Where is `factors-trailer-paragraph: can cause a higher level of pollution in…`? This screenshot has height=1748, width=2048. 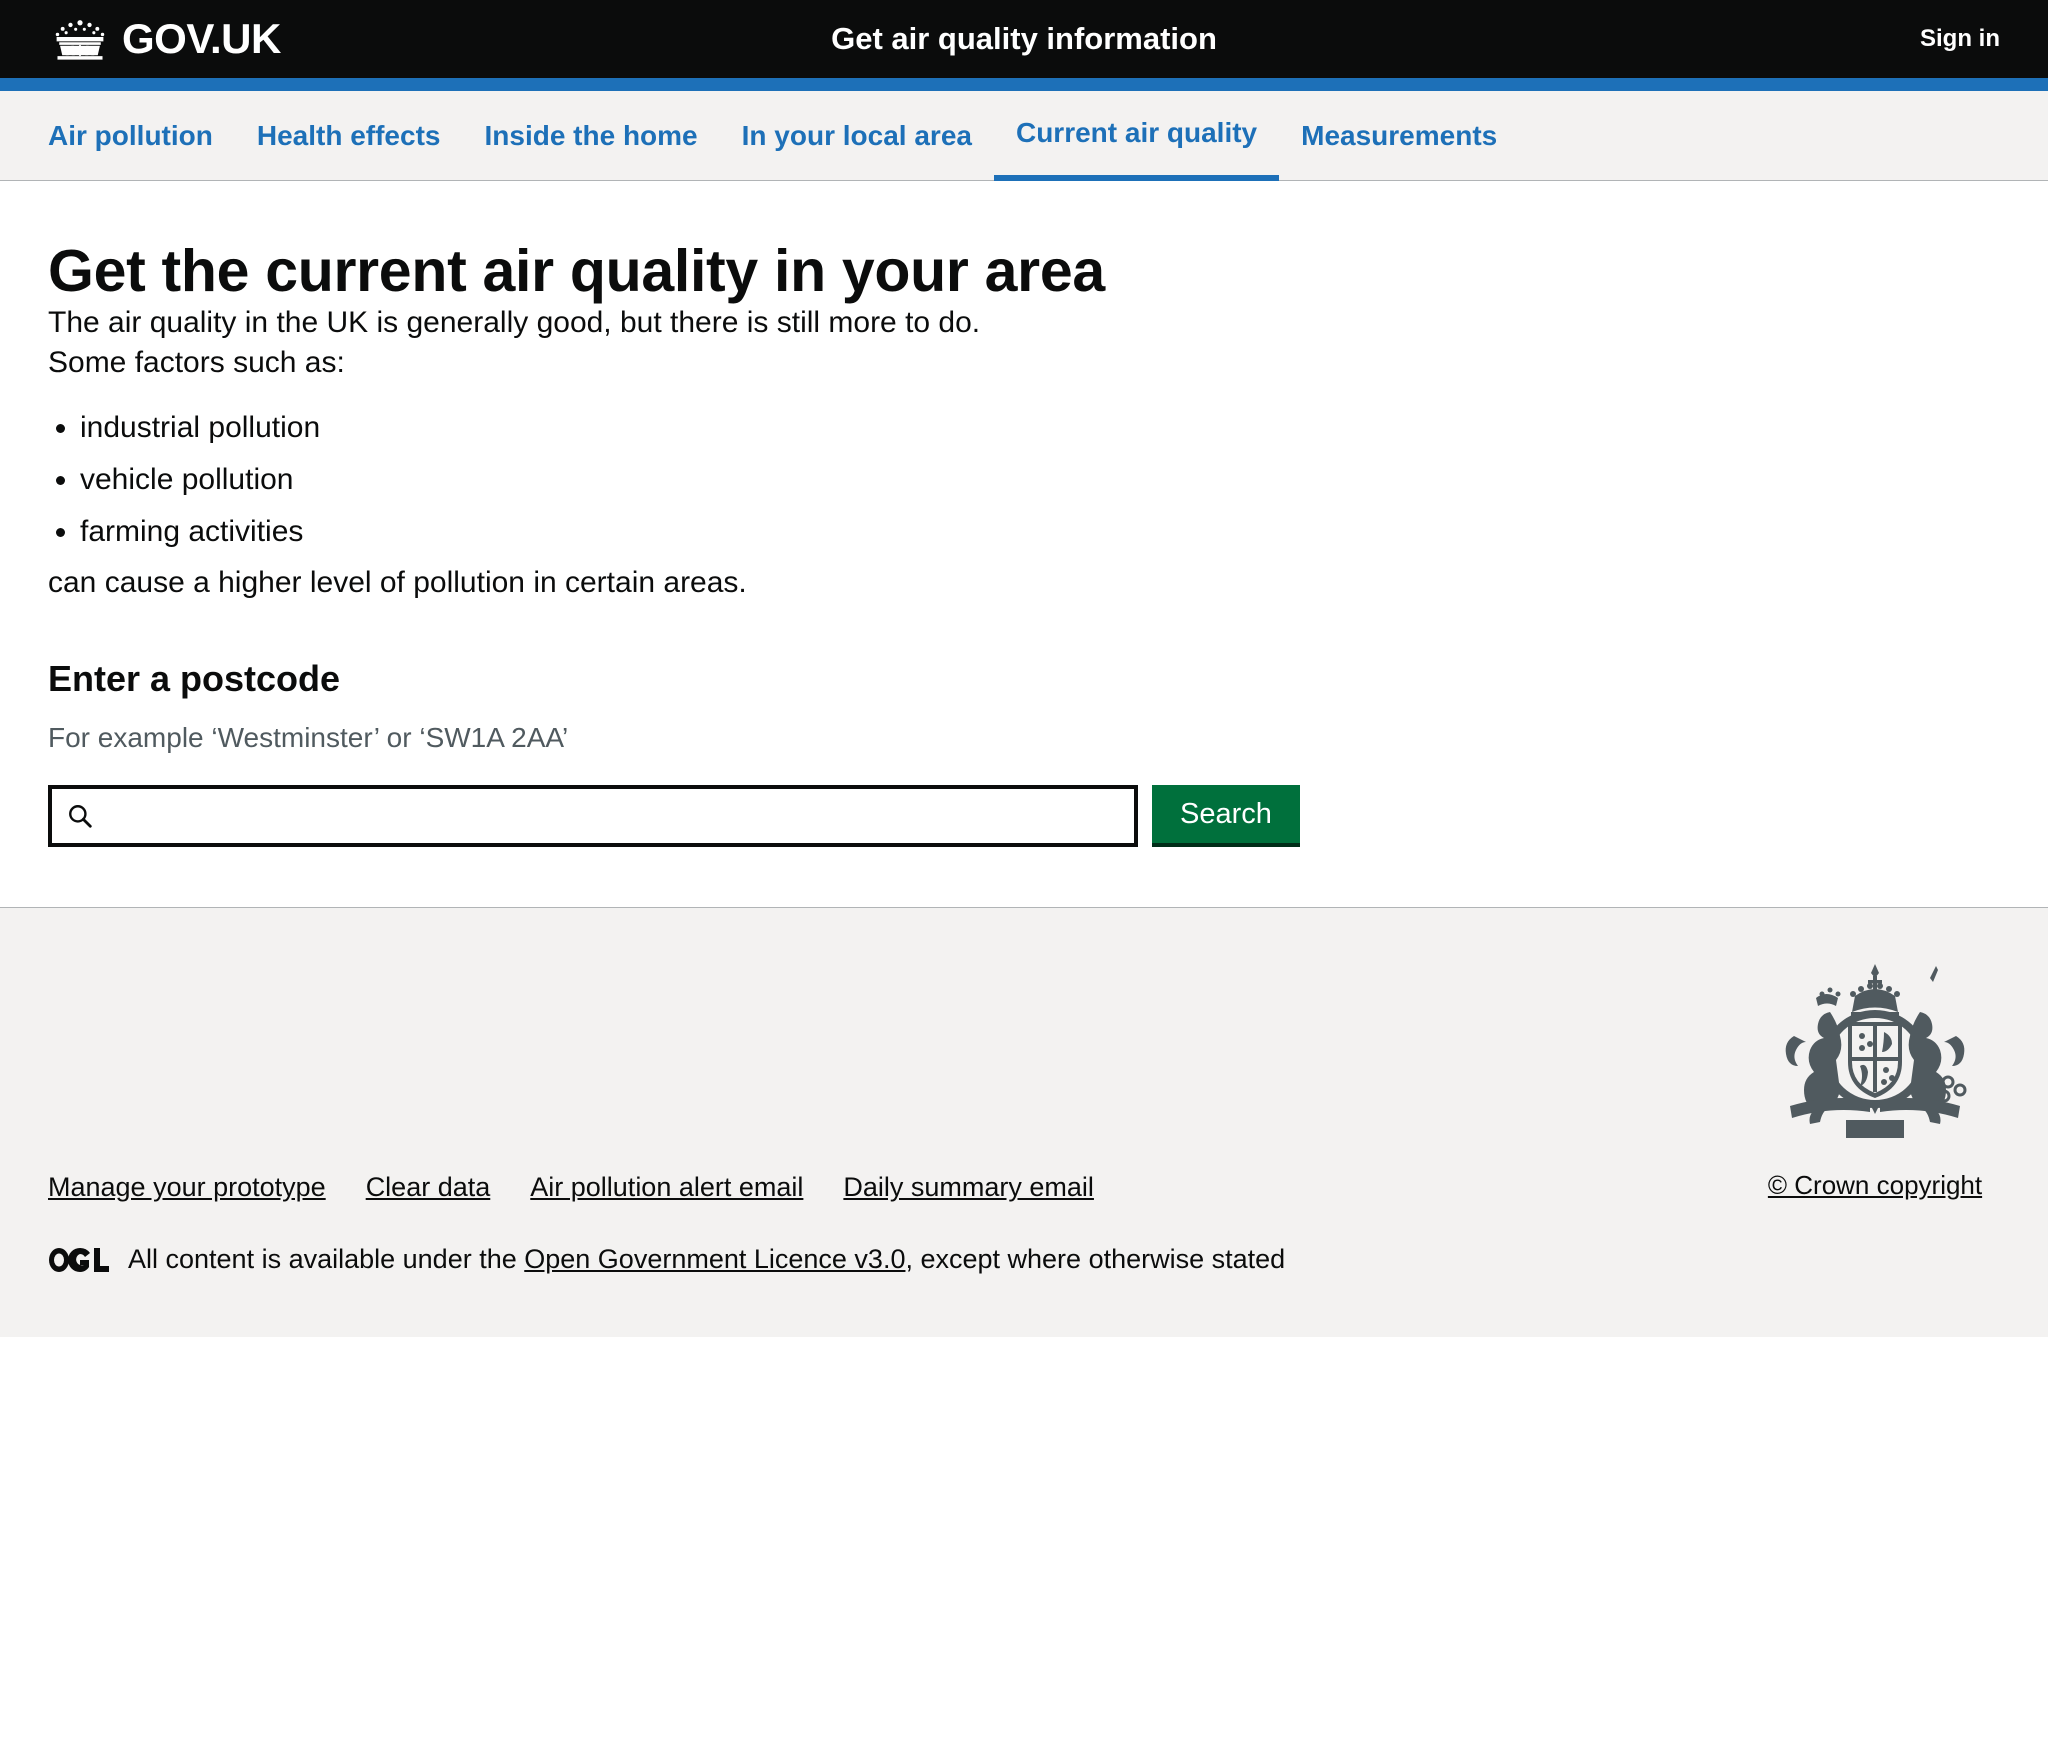
factors-trailer-paragraph: can cause a higher level of pollution in… is located at coordinates (397, 583).